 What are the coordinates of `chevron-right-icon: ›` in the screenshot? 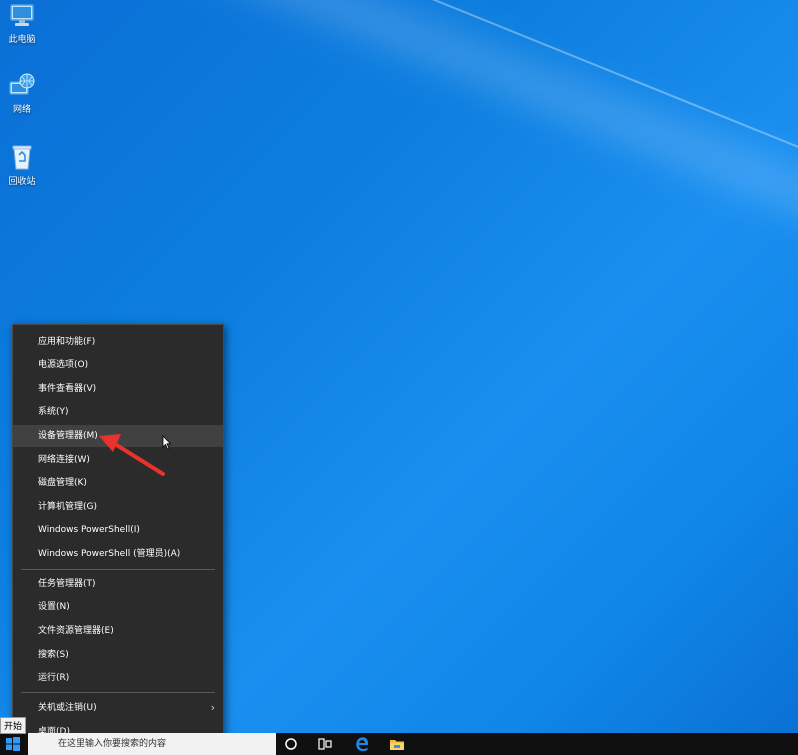 It's located at (212, 707).